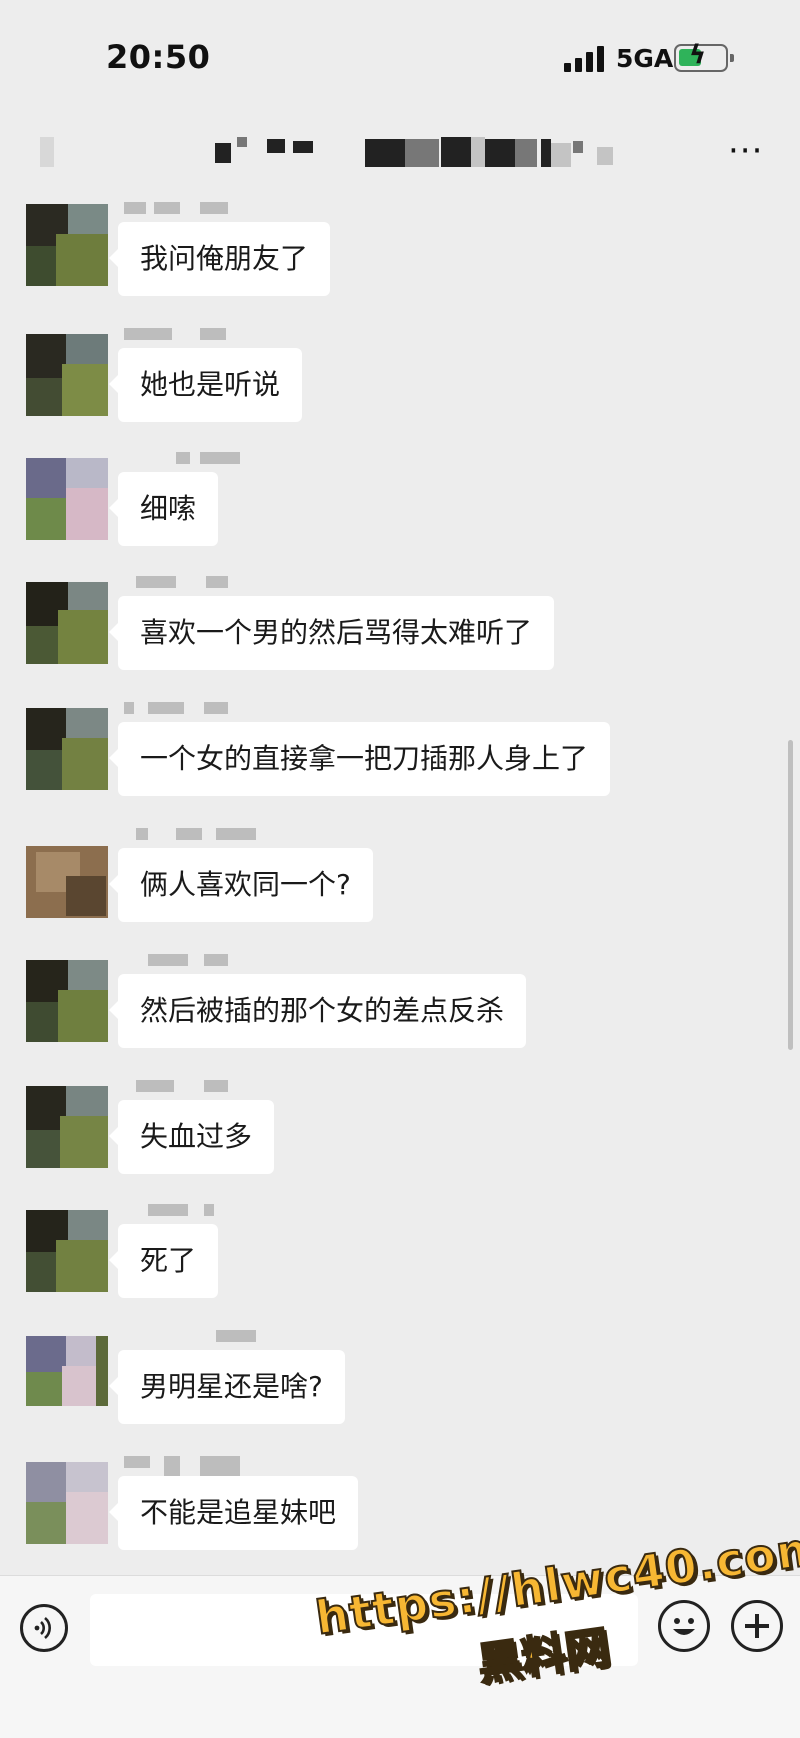  What do you see at coordinates (47, 152) in the screenshot?
I see `back-icon` at bounding box center [47, 152].